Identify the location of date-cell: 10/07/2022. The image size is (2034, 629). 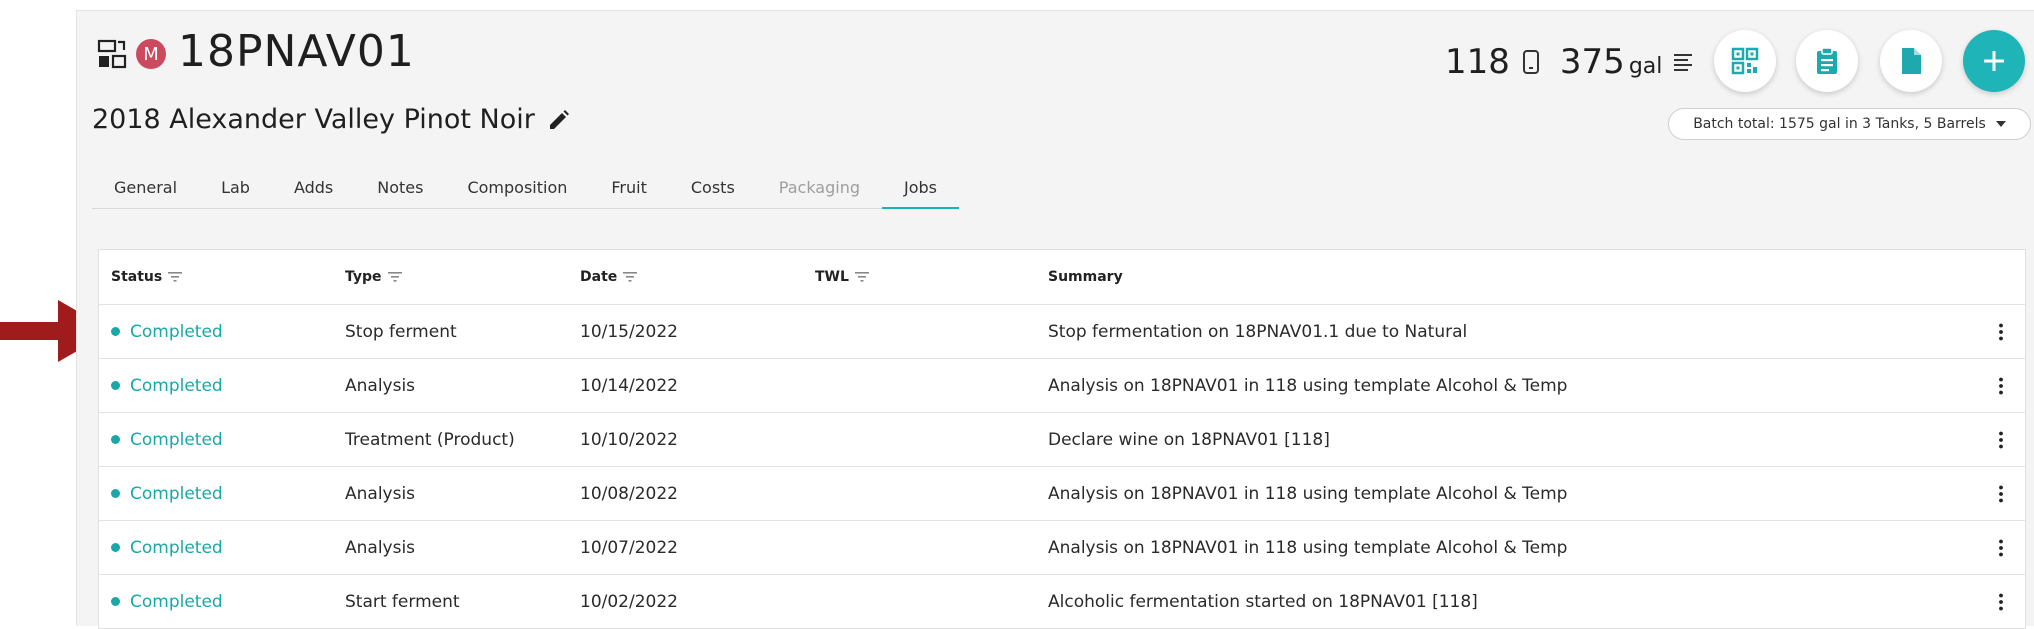
(629, 547).